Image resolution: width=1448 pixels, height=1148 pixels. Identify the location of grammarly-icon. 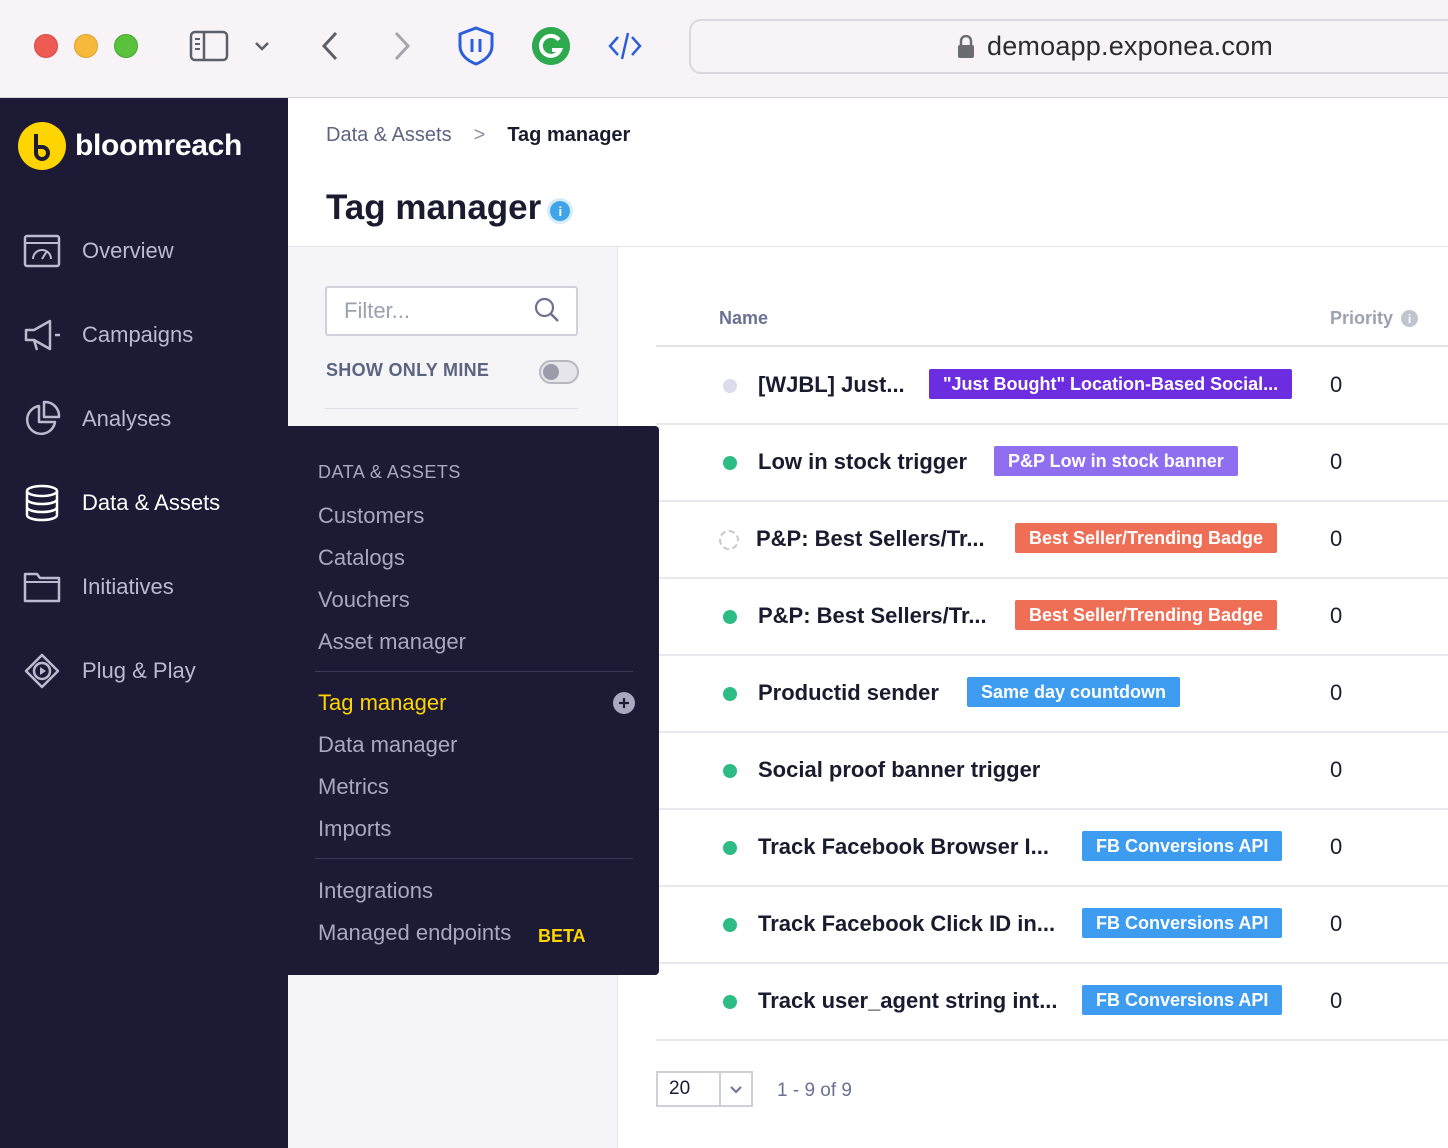
(551, 46).